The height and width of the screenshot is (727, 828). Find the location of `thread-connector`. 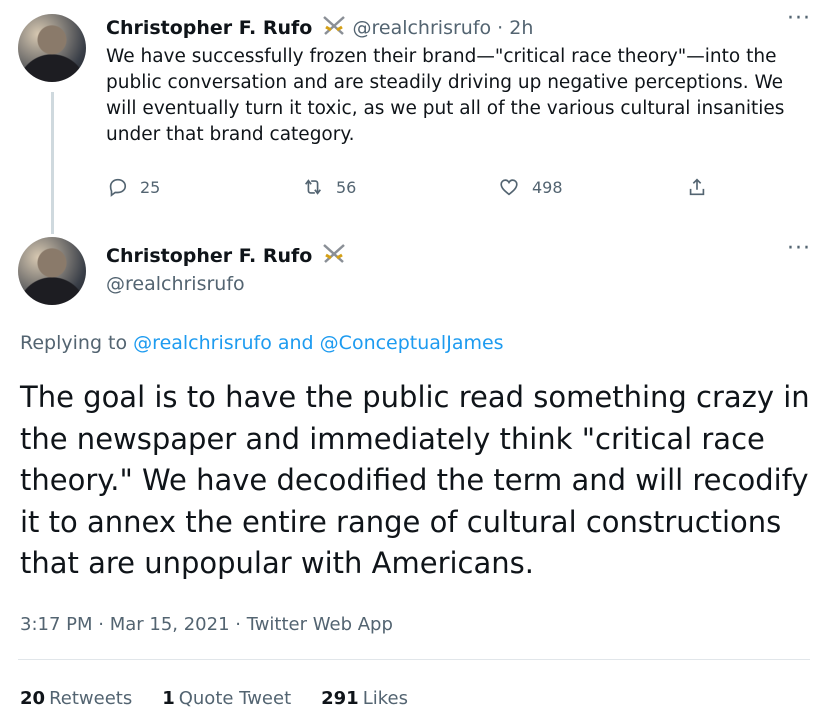

thread-connector is located at coordinates (52, 163).